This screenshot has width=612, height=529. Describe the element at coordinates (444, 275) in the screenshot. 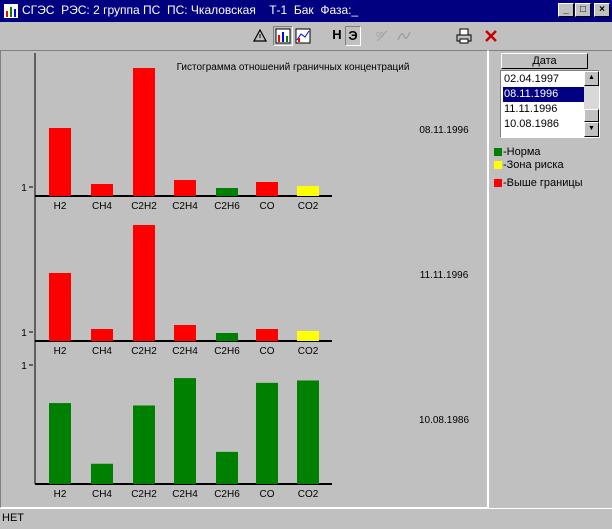

I see `panel-date-label: 11.11.1996` at that location.